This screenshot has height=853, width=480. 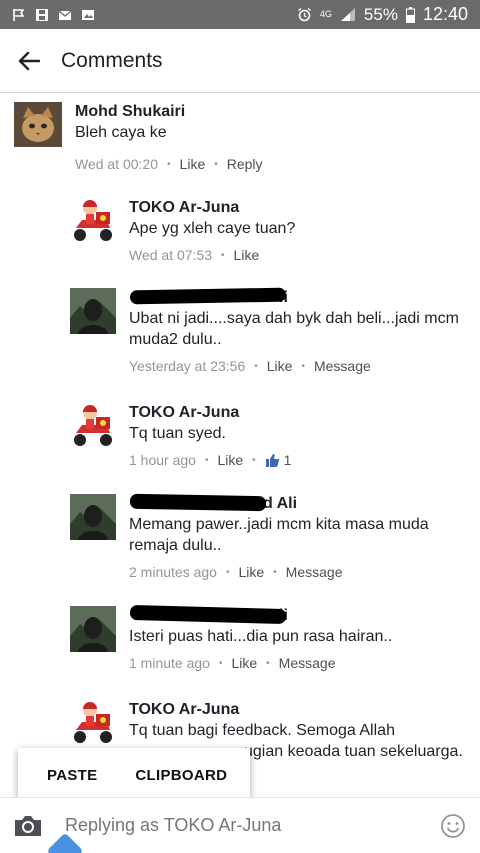 What do you see at coordinates (42, 14) in the screenshot?
I see `save-icon` at bounding box center [42, 14].